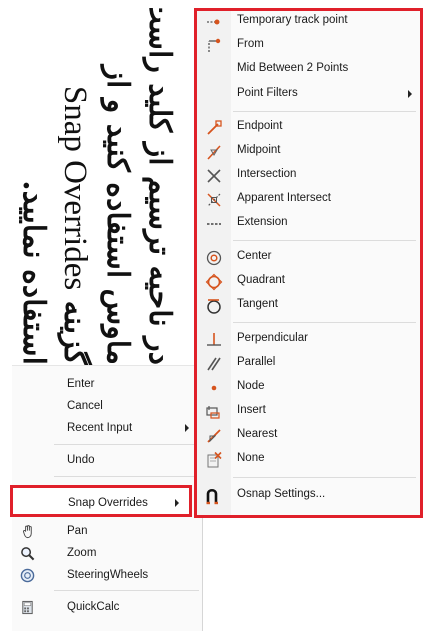 The width and height of the screenshot is (431, 631). Describe the element at coordinates (214, 364) in the screenshot. I see `parallel-icon` at that location.